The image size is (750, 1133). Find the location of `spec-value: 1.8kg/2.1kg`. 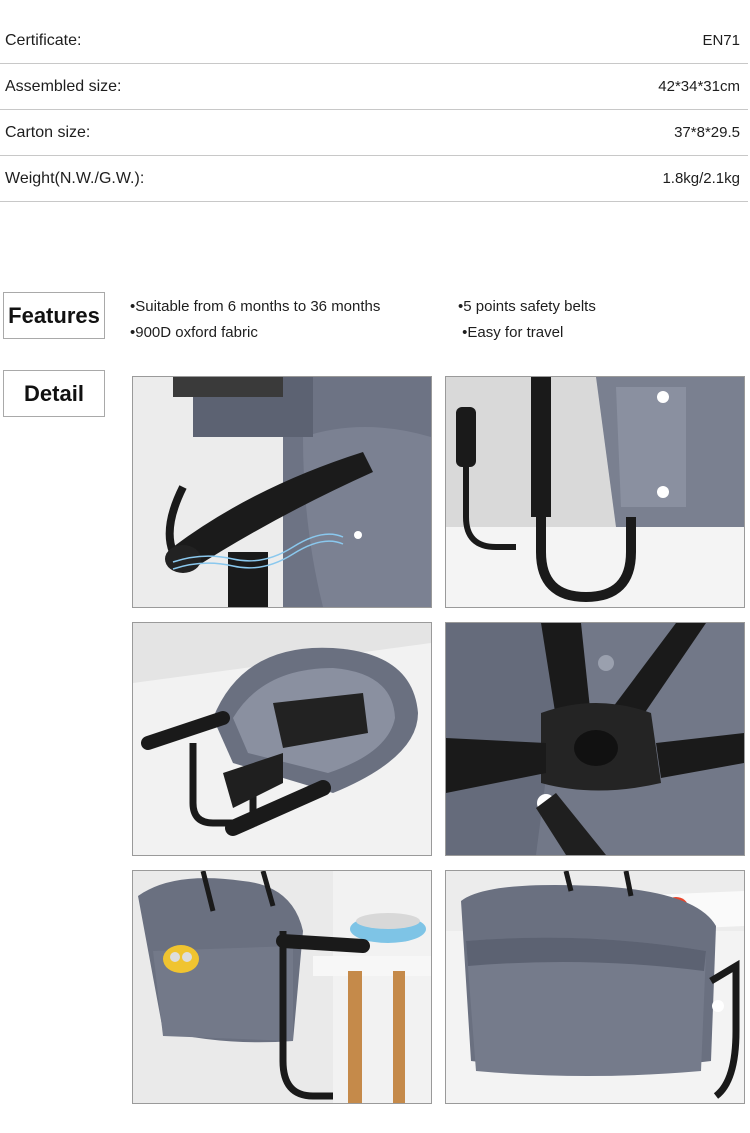

spec-value: 1.8kg/2.1kg is located at coordinates (701, 178).